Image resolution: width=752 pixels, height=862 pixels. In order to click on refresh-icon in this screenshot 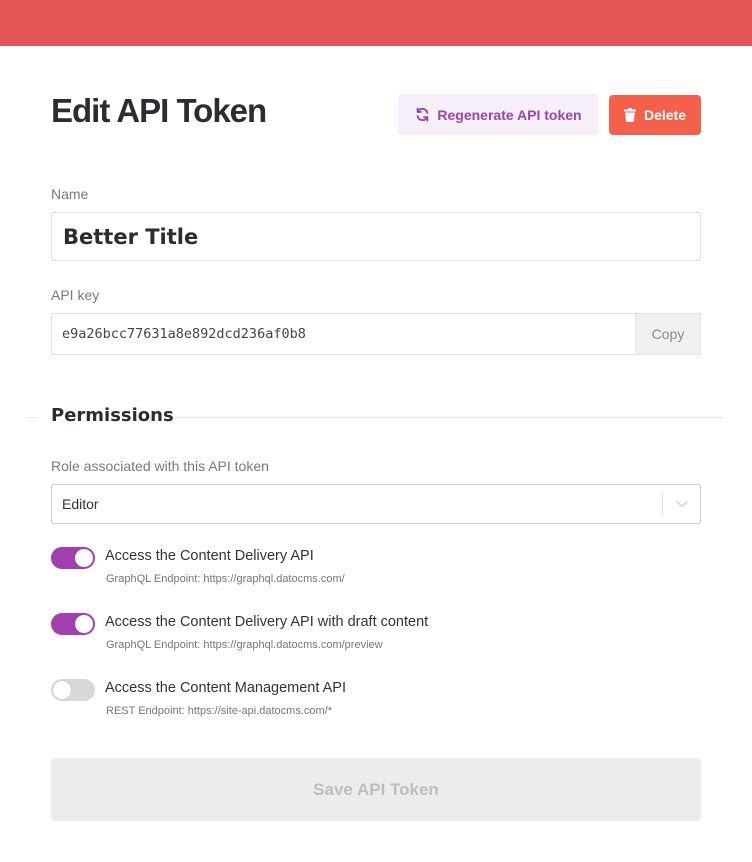, I will do `click(422, 114)`.